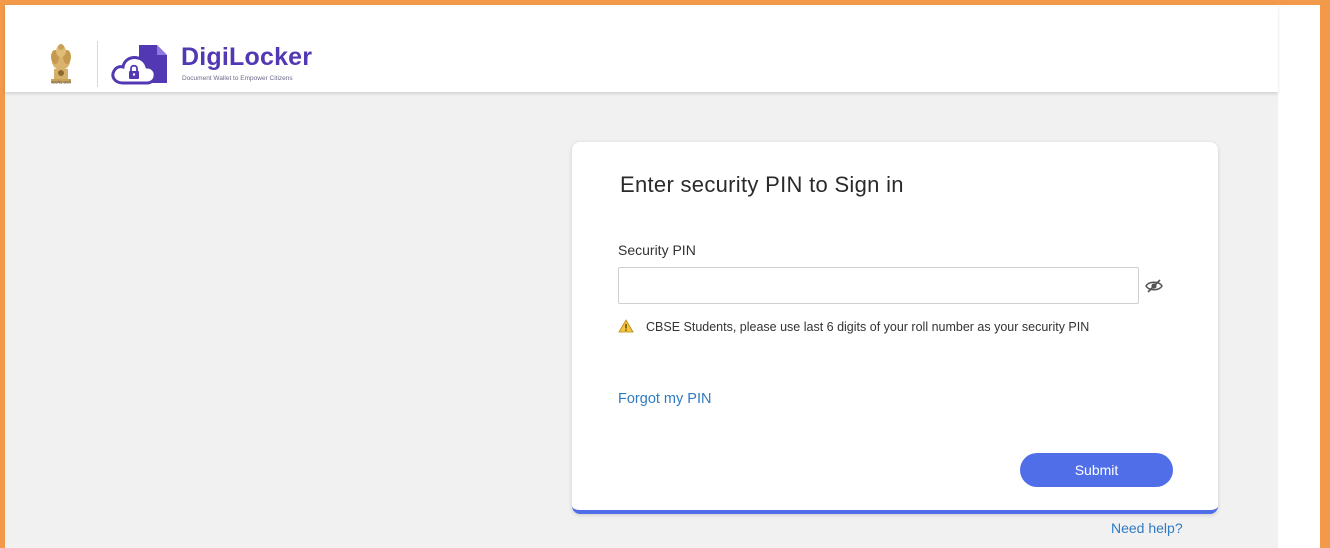  What do you see at coordinates (664, 399) in the screenshot?
I see `forgot-pin-link: Forgot my PIN` at bounding box center [664, 399].